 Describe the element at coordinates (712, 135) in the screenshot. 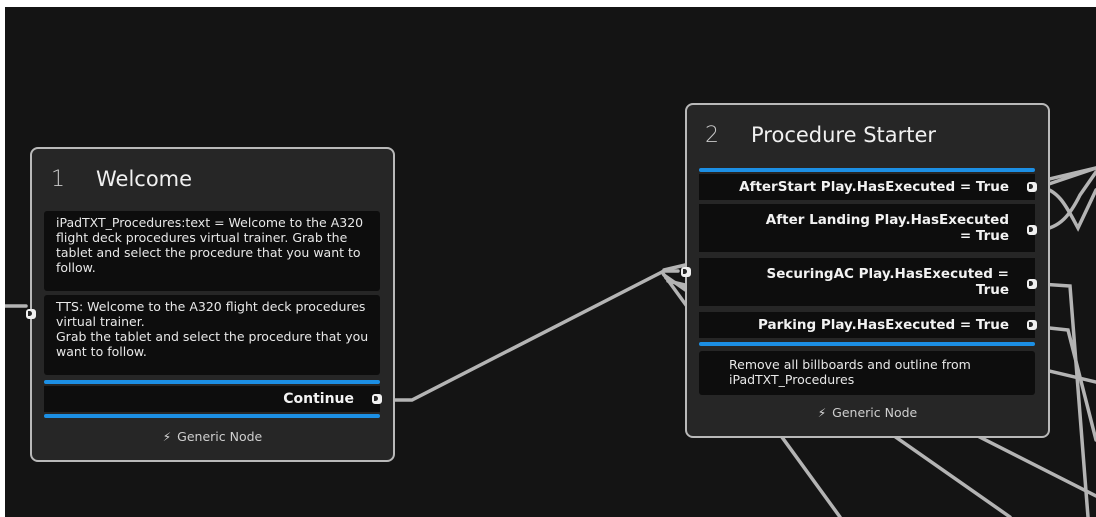

I see `node-number: 2` at that location.